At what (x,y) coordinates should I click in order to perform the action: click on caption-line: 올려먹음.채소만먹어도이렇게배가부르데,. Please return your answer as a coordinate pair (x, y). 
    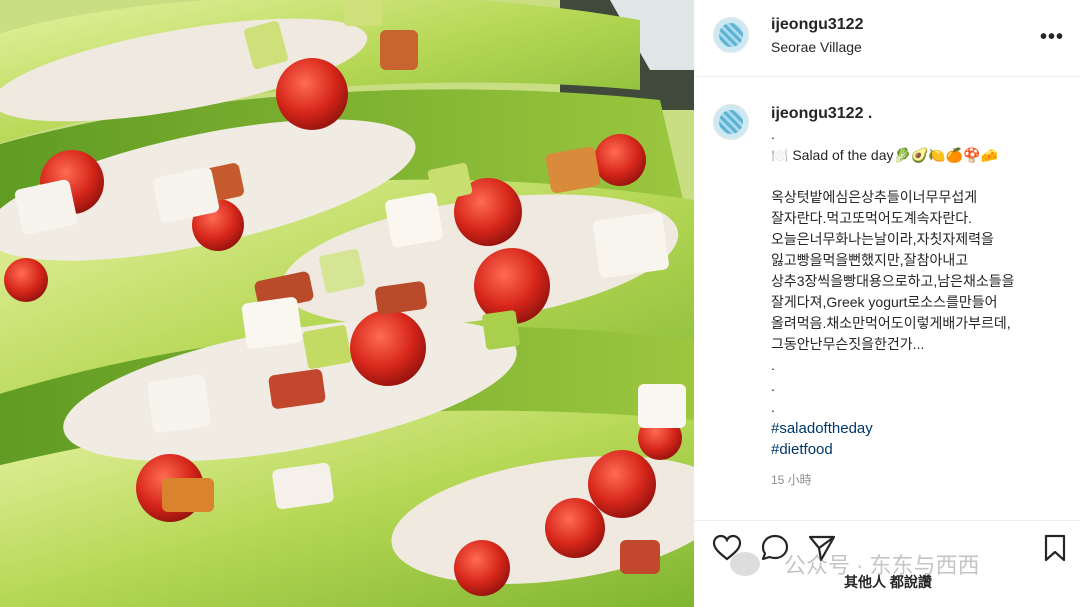
    Looking at the image, I should click on (891, 323).